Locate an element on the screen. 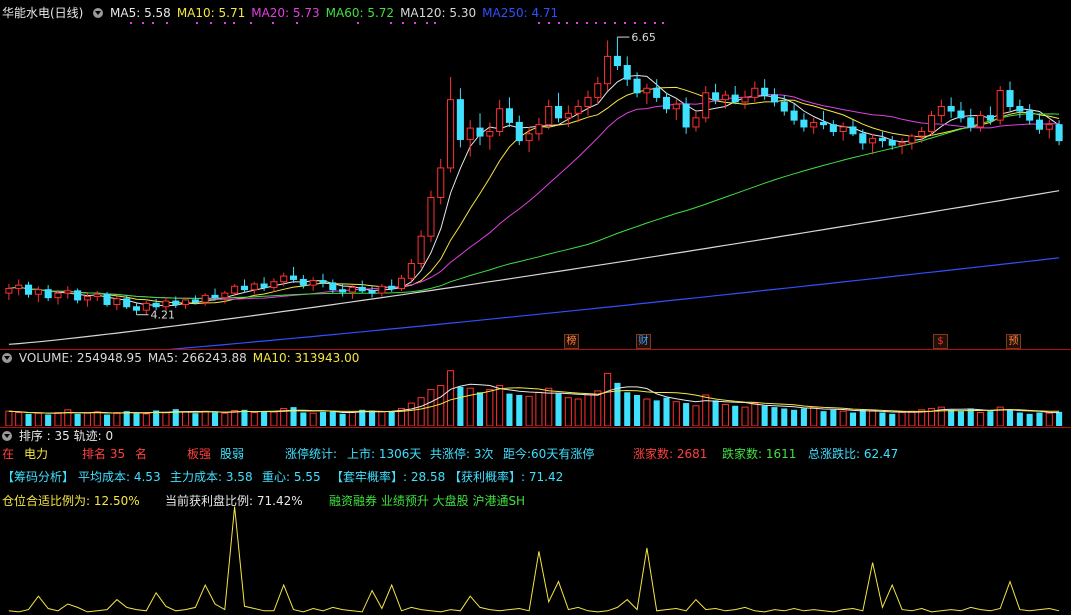 The width and height of the screenshot is (1071, 615). price-annotation-low: 4.21 is located at coordinates (163, 315).